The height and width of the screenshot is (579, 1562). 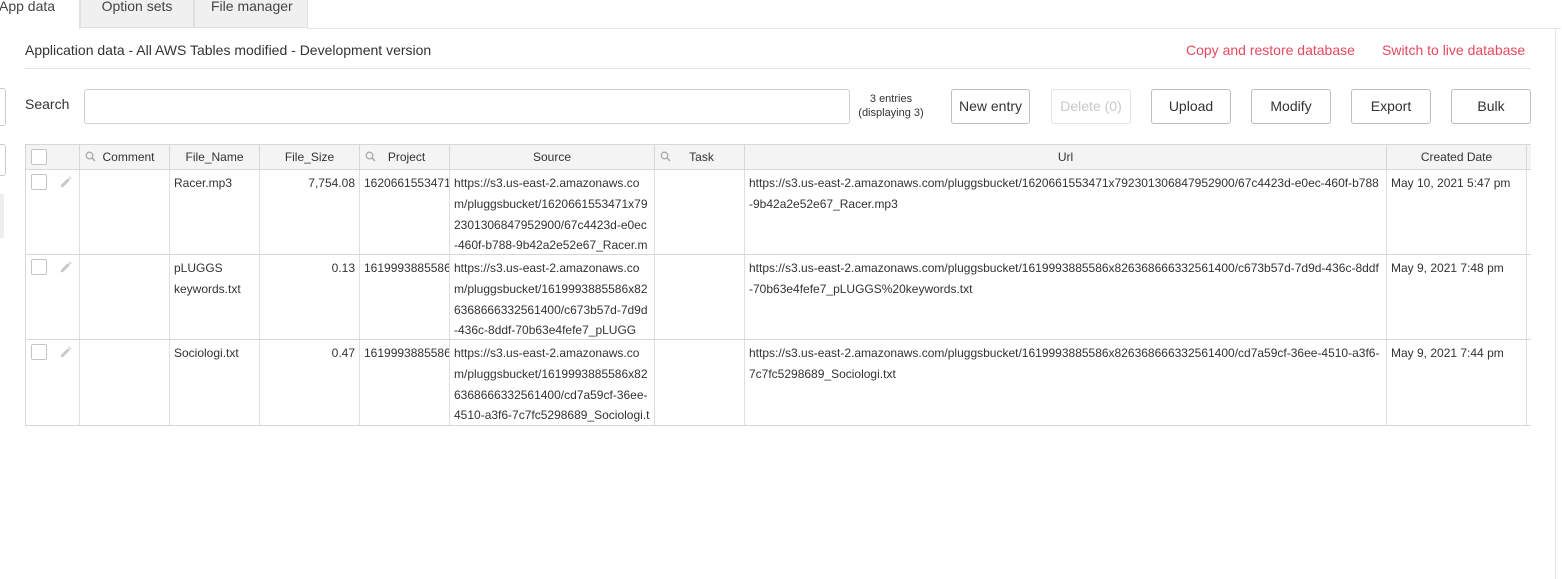 What do you see at coordinates (1270, 50) in the screenshot?
I see `copy-restore-database-link: Copy and restore database` at bounding box center [1270, 50].